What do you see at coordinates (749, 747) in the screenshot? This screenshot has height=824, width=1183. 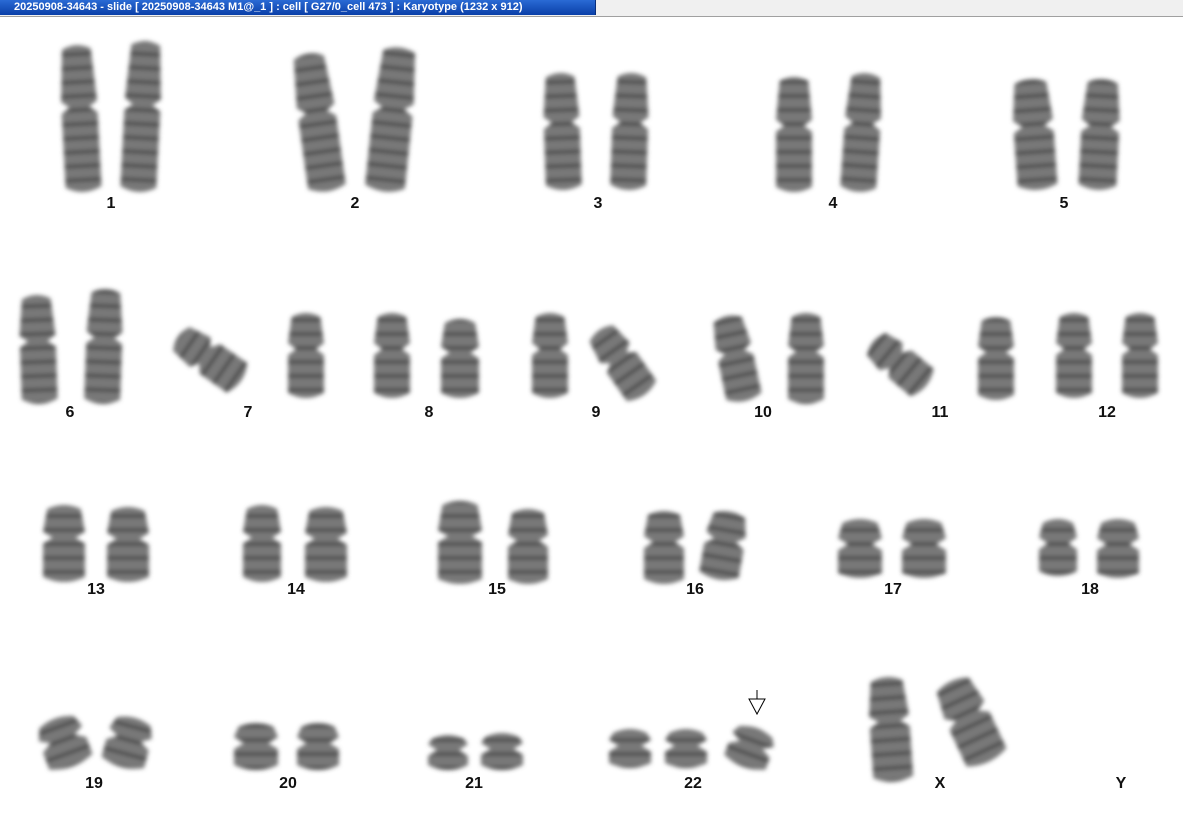 I see `chromosome-22-c` at bounding box center [749, 747].